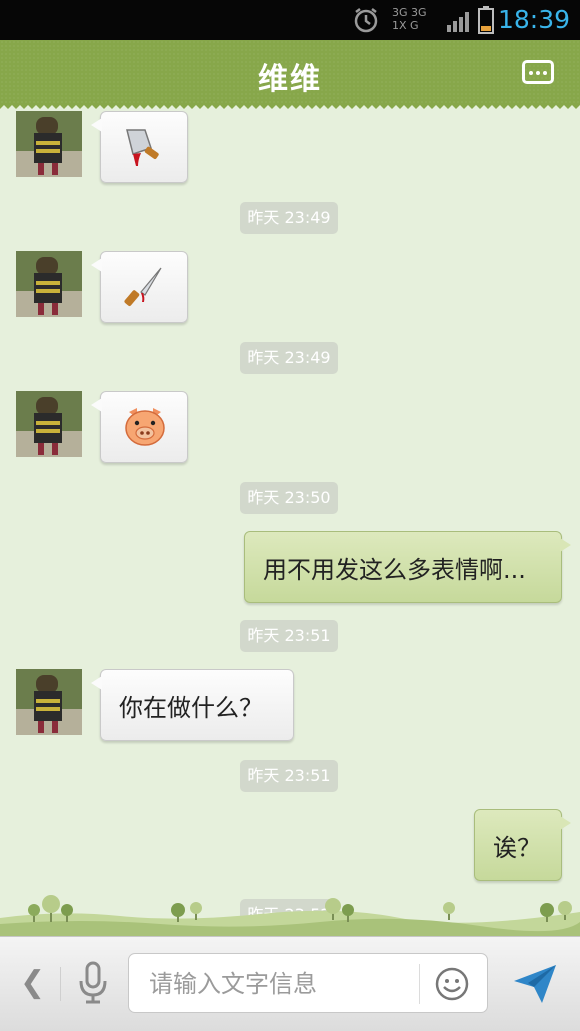 This screenshot has width=580, height=1031. I want to click on battery-icon, so click(486, 20).